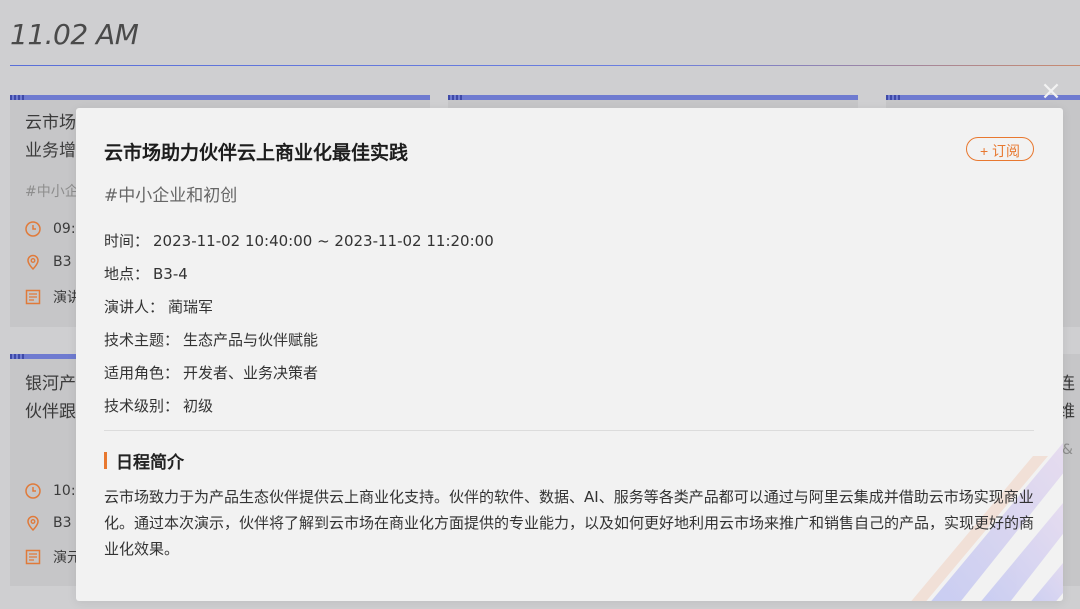  What do you see at coordinates (74, 34) in the screenshot?
I see `time-heading: 11.02 AM` at bounding box center [74, 34].